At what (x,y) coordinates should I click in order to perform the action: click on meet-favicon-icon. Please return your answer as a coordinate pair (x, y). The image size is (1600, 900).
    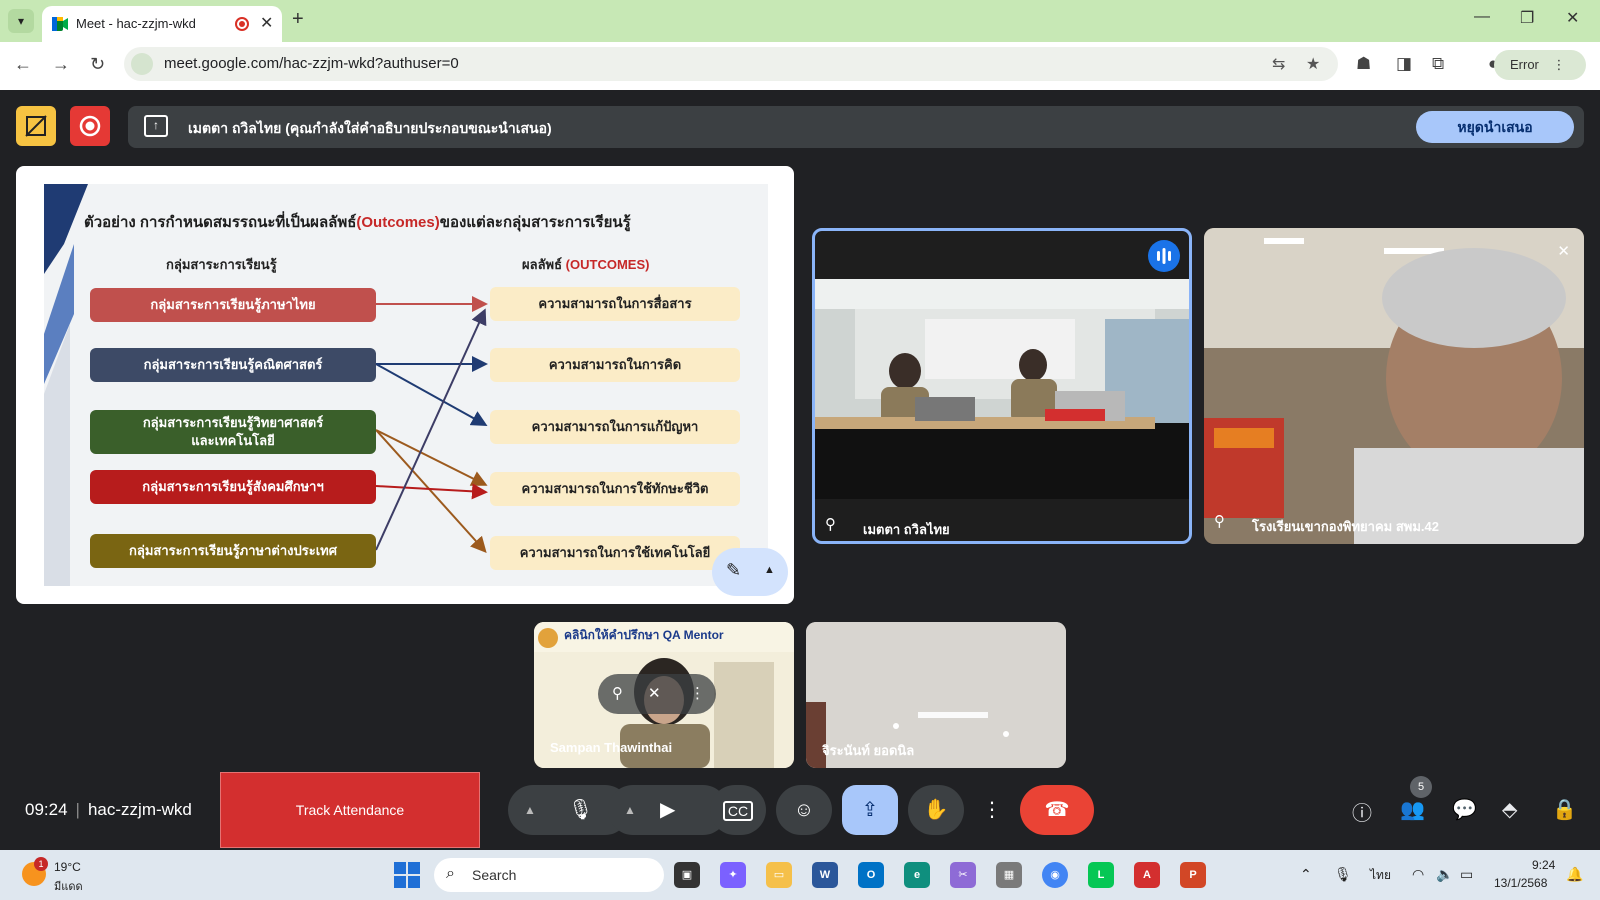
    Looking at the image, I should click on (60, 24).